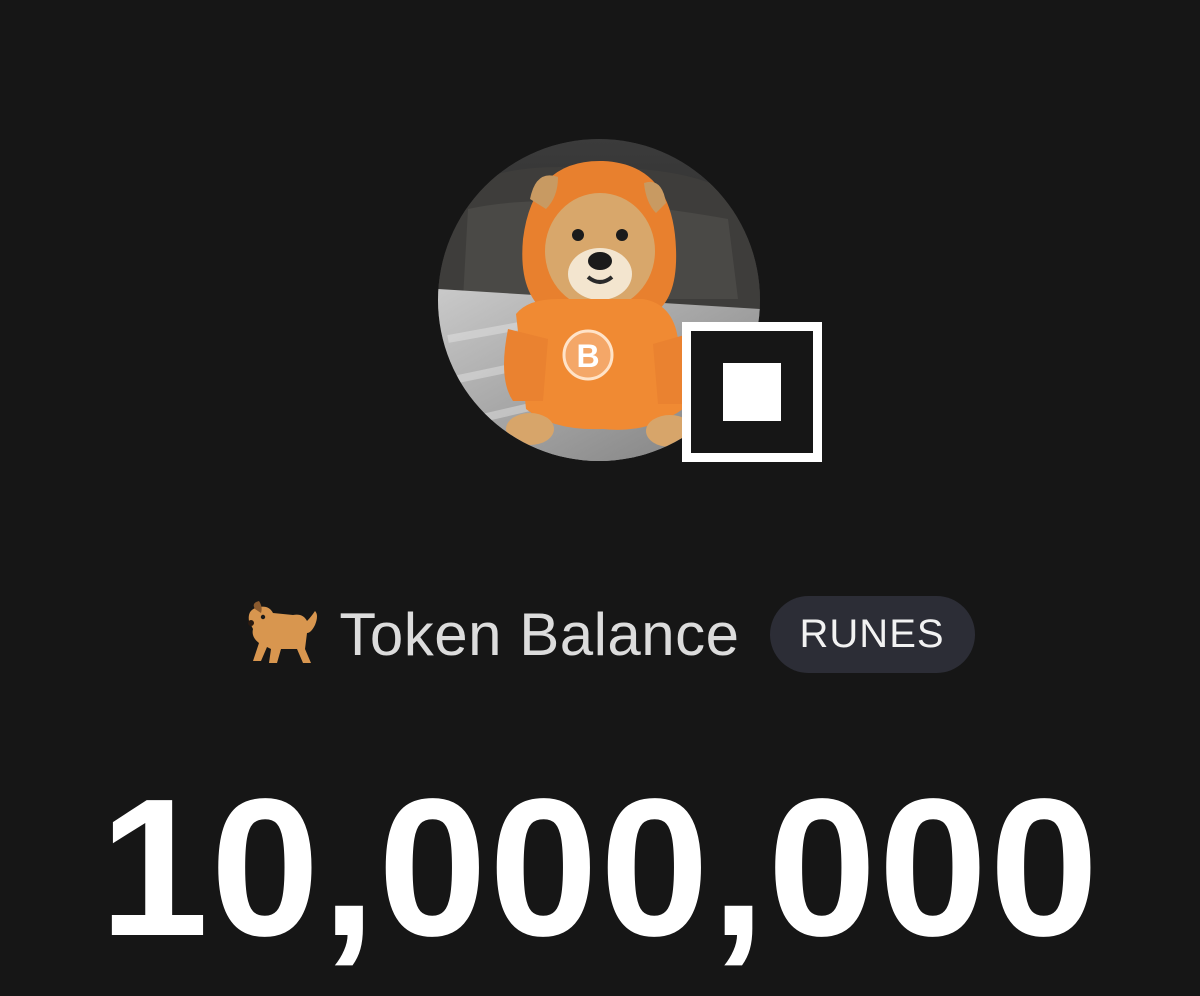 This screenshot has height=996, width=1200. Describe the element at coordinates (283, 632) in the screenshot. I see `dog-icon` at that location.